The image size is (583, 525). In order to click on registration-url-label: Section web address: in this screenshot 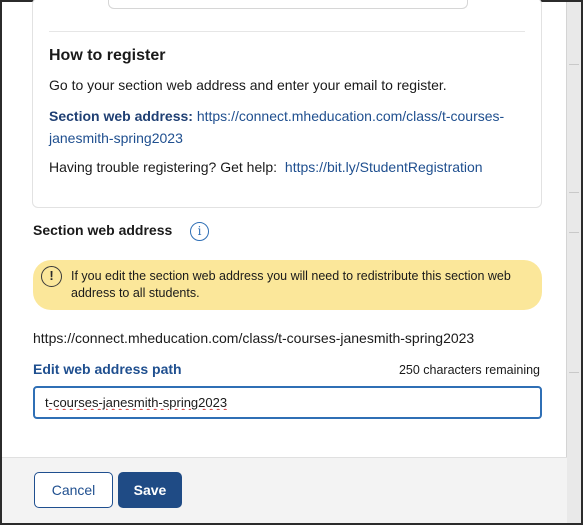, I will do `click(121, 116)`.